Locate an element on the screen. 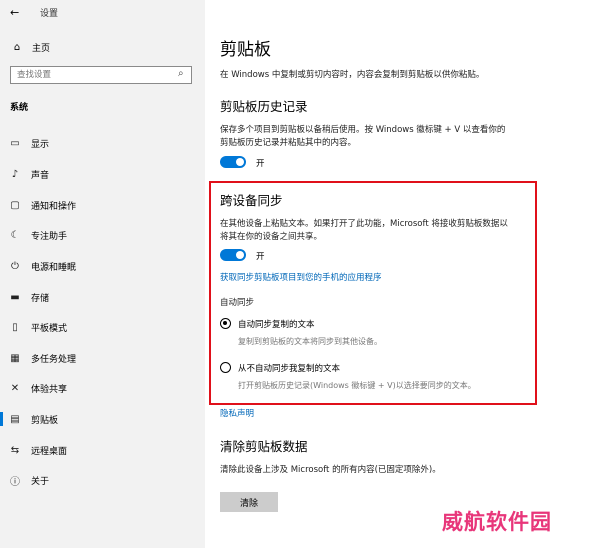 The height and width of the screenshot is (548, 600). section-heading-history: 剪贴板历史记录 is located at coordinates (264, 106).